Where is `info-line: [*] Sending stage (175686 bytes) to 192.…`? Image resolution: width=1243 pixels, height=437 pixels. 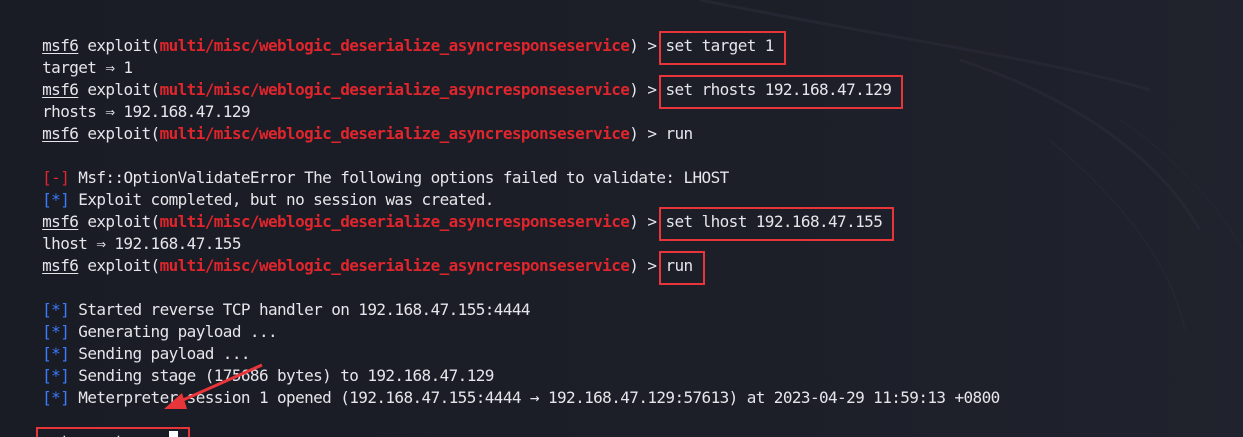 info-line: [*] Sending stage (175686 bytes) to 192.… is located at coordinates (250, 364).